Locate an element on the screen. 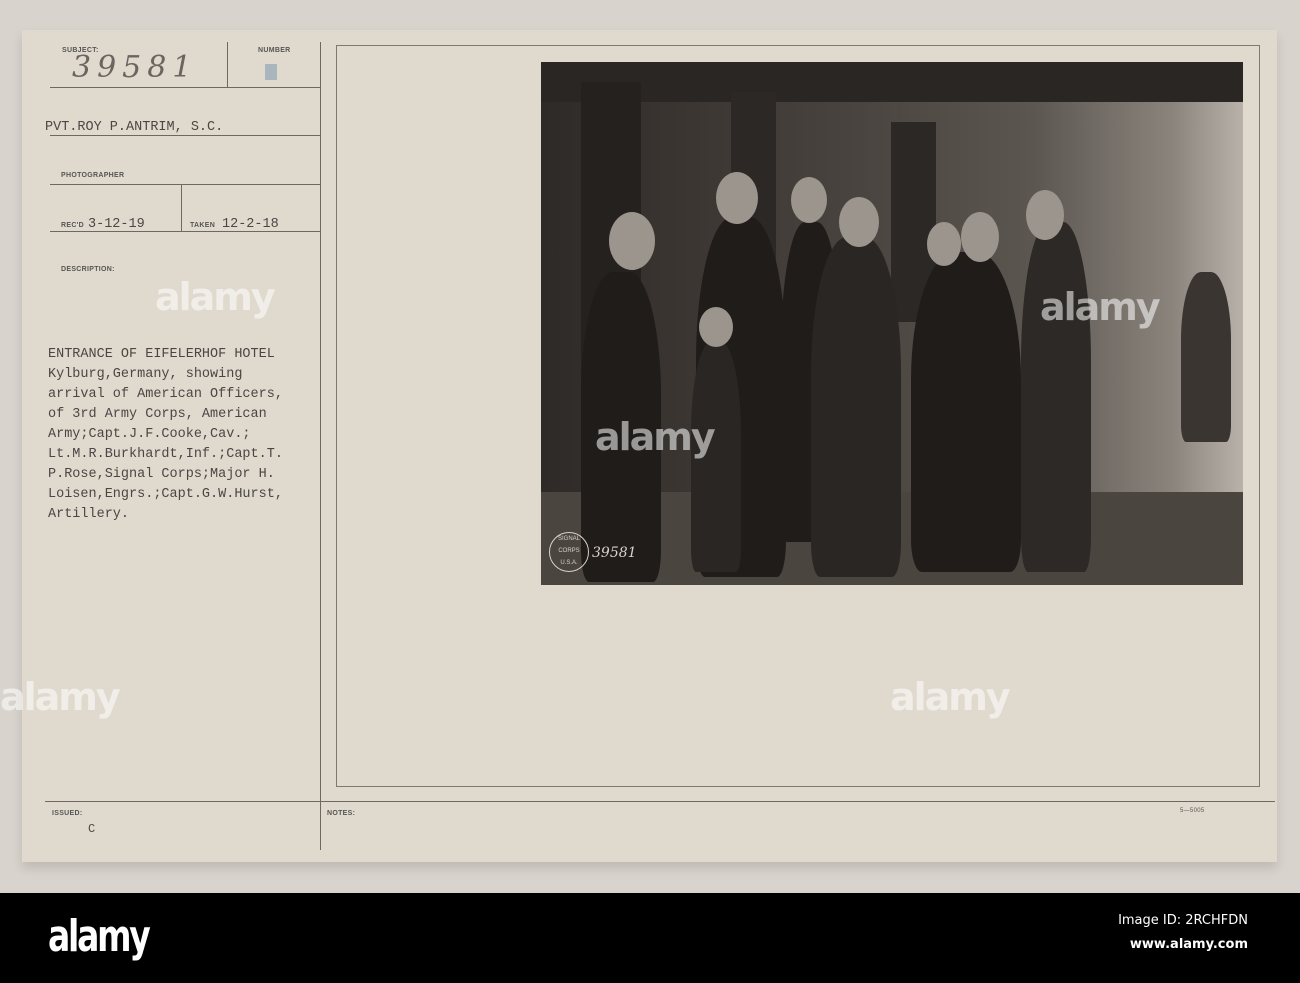  site-url: www.alamy.com is located at coordinates (1183, 944).